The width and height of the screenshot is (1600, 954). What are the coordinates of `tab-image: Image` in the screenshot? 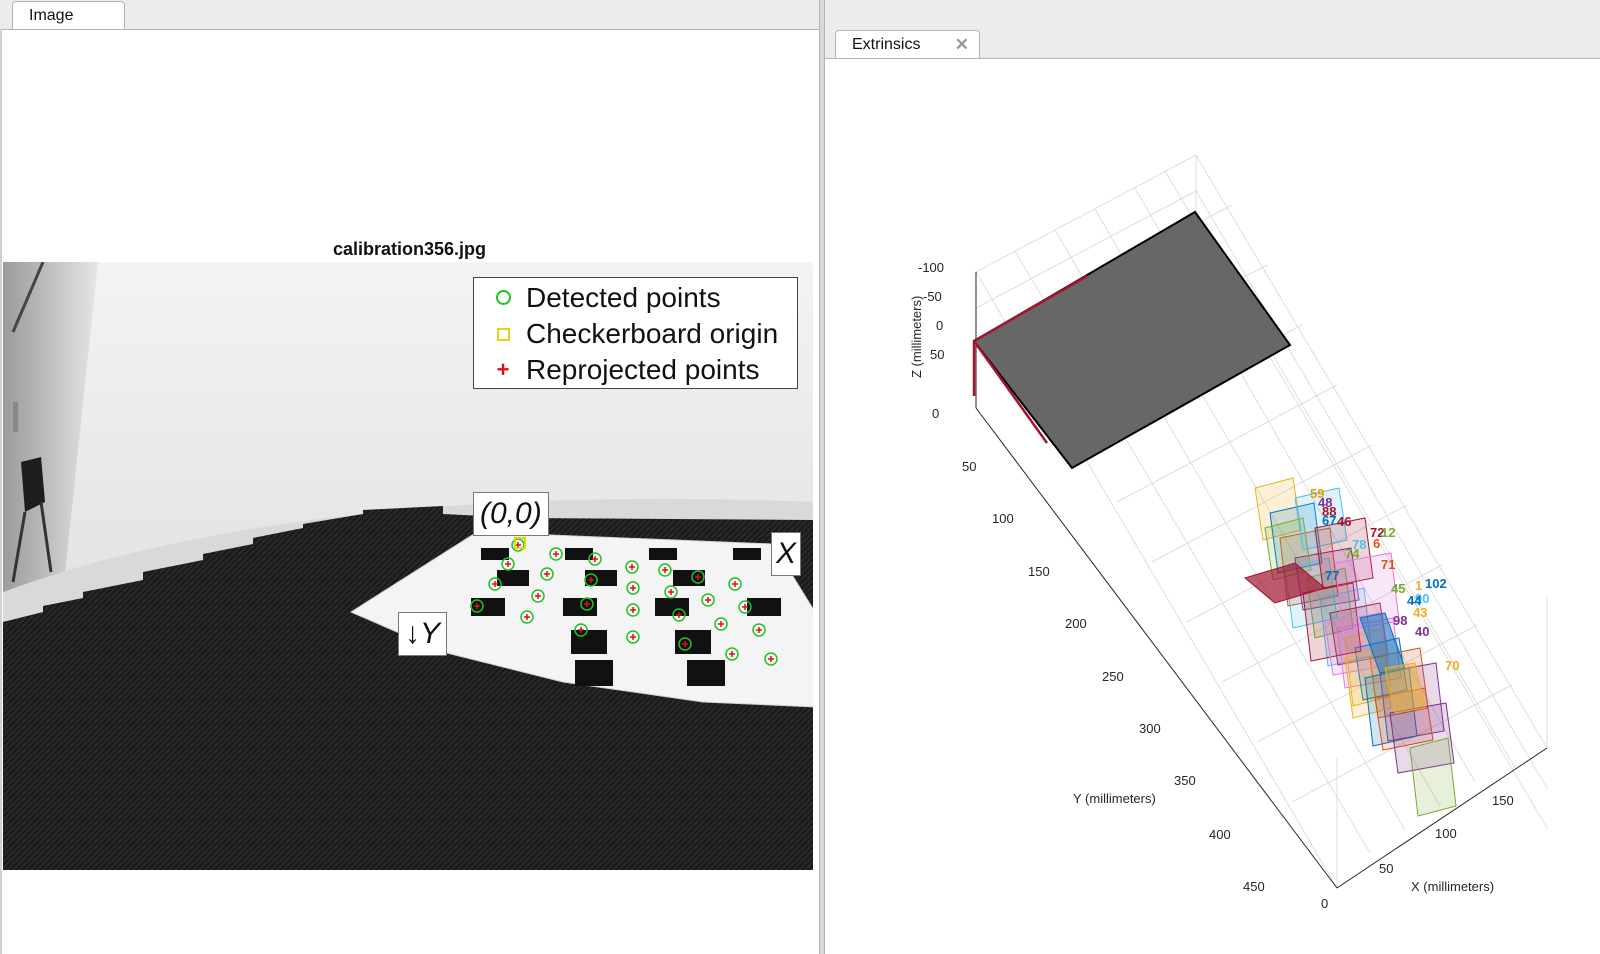 It's located at (68, 15).